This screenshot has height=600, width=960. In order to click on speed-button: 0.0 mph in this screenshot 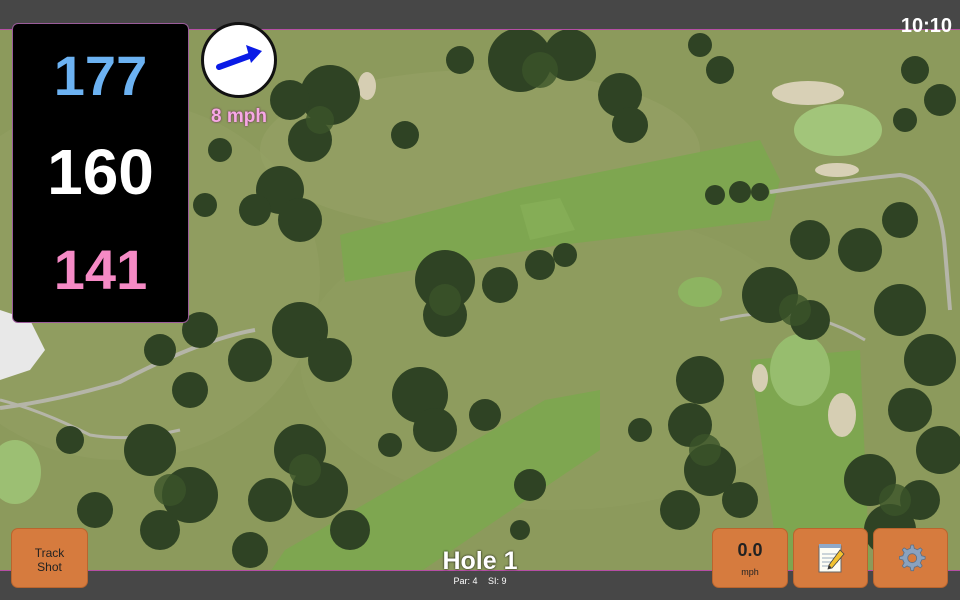, I will do `click(750, 558)`.